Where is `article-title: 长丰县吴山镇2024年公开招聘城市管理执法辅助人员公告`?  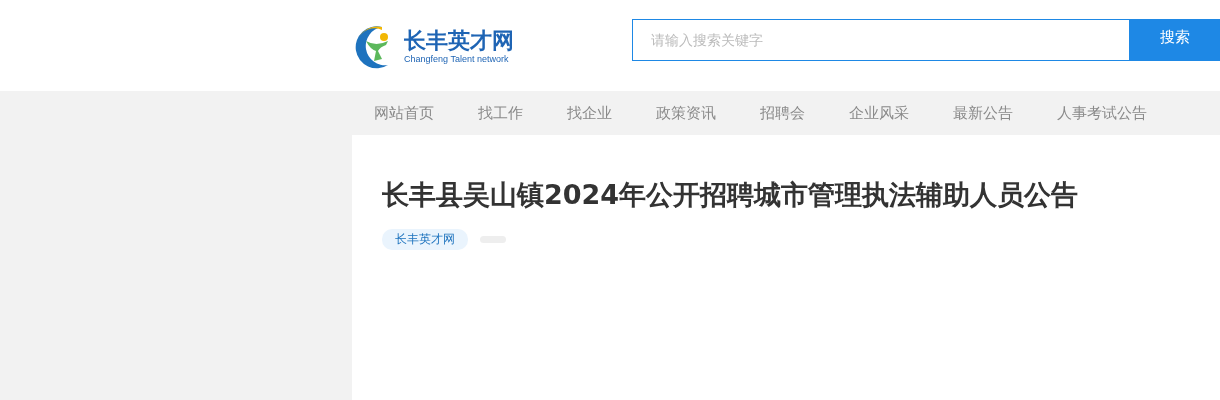
article-title: 长丰县吴山镇2024年公开招聘城市管理执法辅助人员公告 is located at coordinates (731, 195).